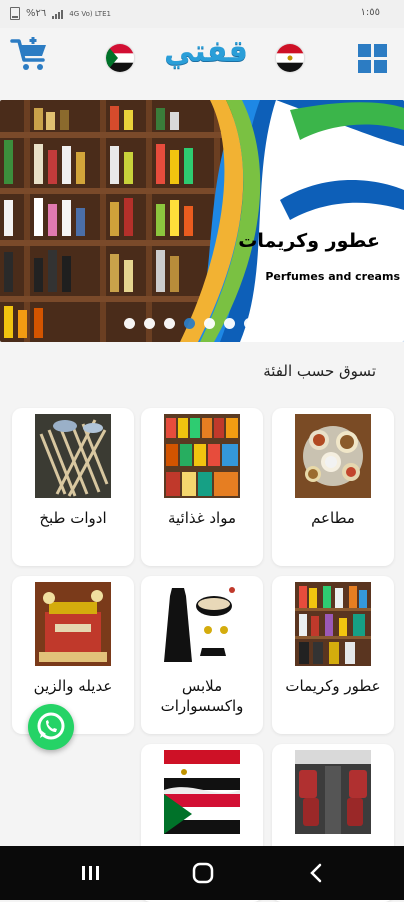  I want to click on category-label: ملابس واكسسوارات, so click(202, 696).